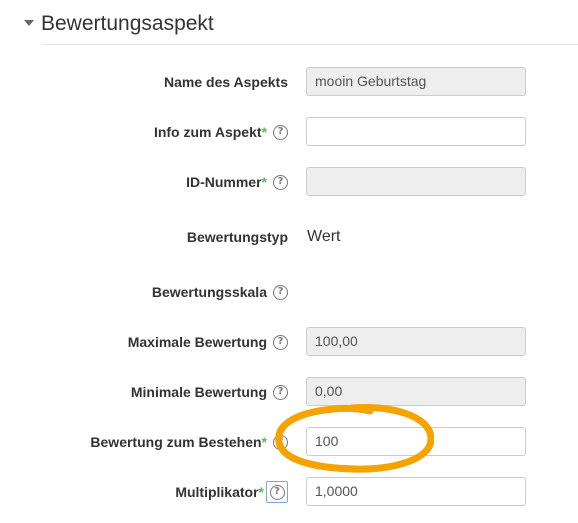  I want to click on section-title: Bewertungsaspekt, so click(127, 23).